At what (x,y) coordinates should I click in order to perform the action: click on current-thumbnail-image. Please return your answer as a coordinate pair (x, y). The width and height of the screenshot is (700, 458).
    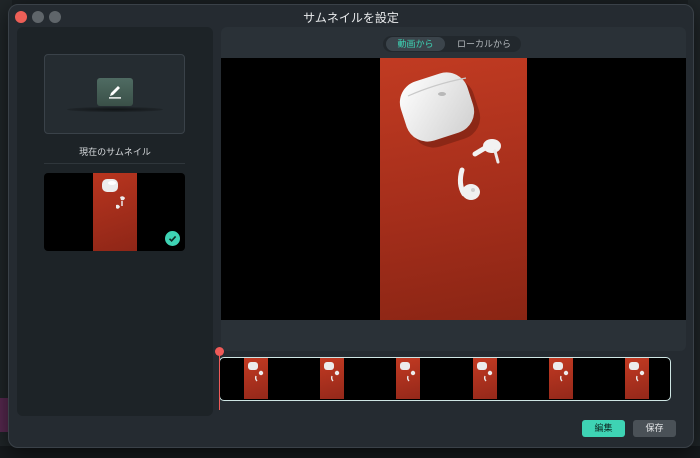
    Looking at the image, I should click on (114, 212).